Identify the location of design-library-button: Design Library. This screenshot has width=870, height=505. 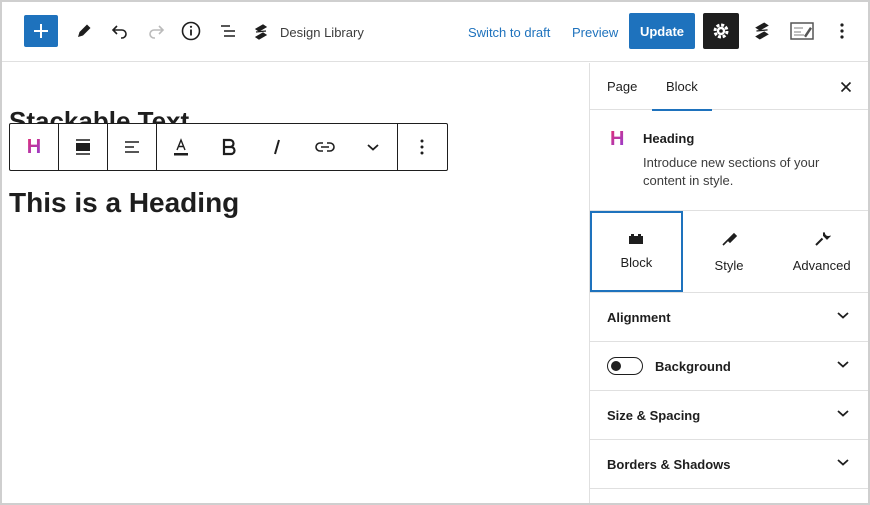
(308, 32).